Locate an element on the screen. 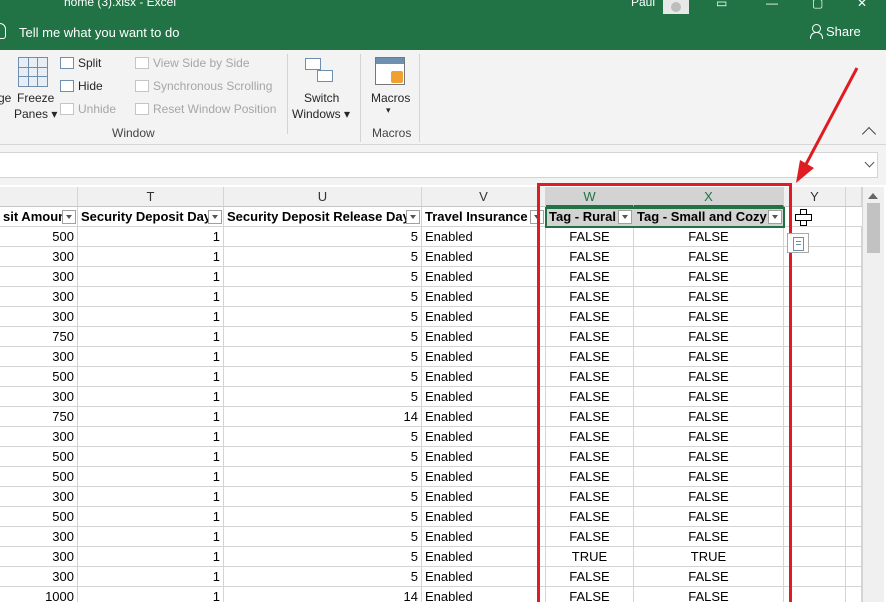 Image resolution: width=886 pixels, height=602 pixels. red-arrow-annotation is located at coordinates (827, 125).